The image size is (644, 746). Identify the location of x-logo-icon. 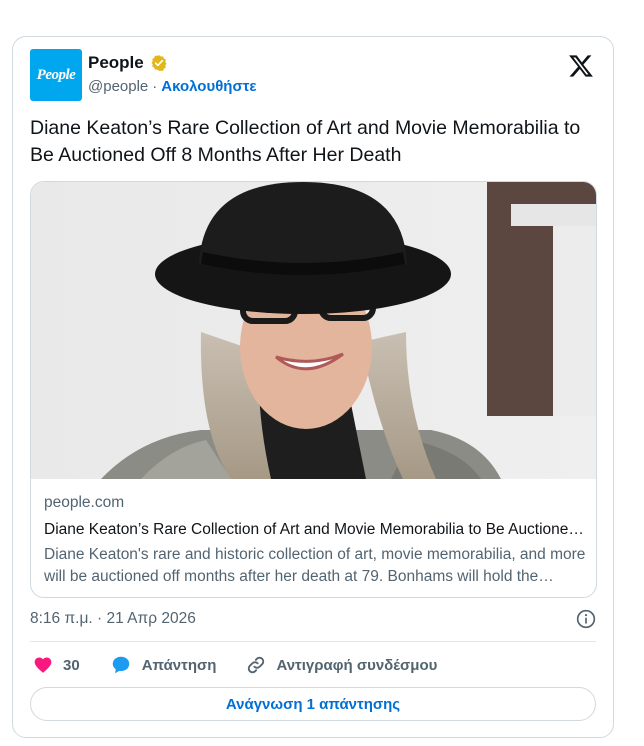
(581, 66).